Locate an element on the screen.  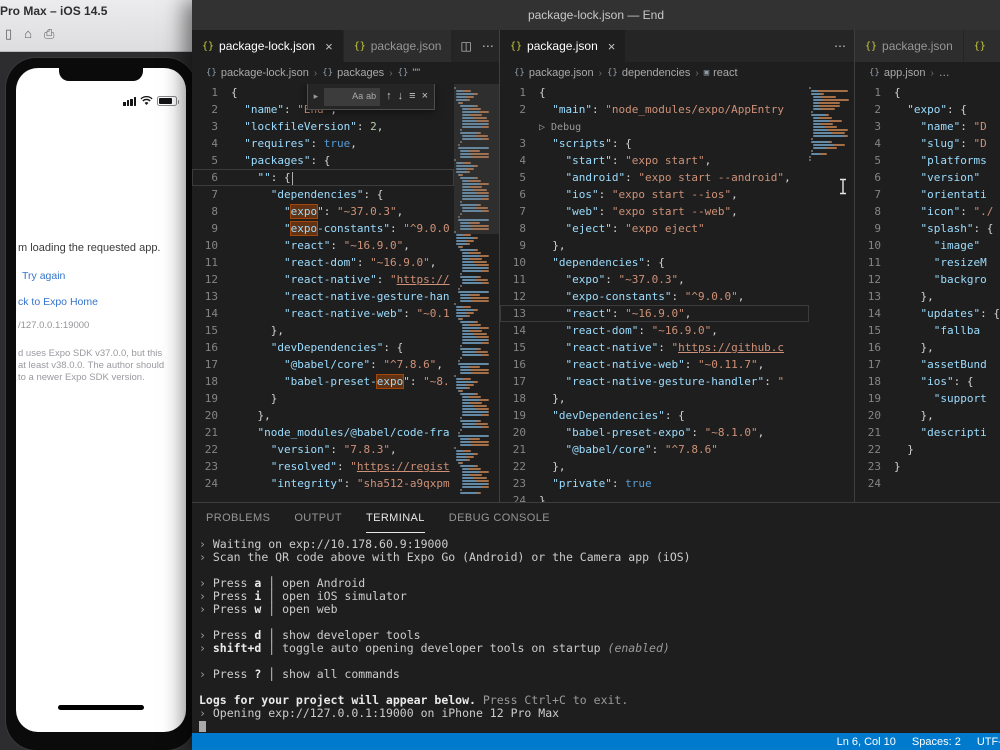
code-line: 22 }, is located at coordinates (654, 466).